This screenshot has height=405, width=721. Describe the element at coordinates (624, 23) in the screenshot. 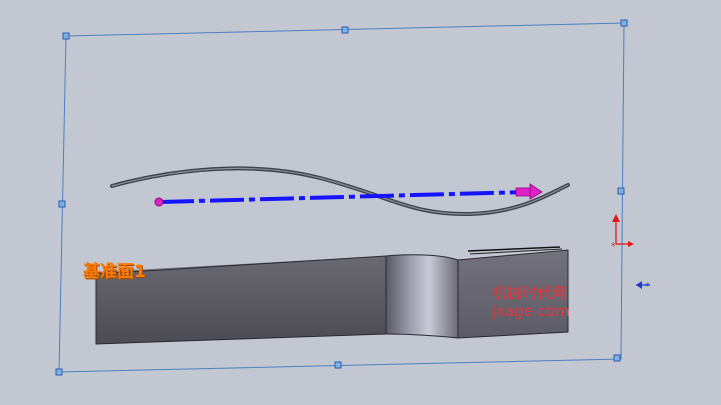

I see `plane-handle-top-right` at that location.